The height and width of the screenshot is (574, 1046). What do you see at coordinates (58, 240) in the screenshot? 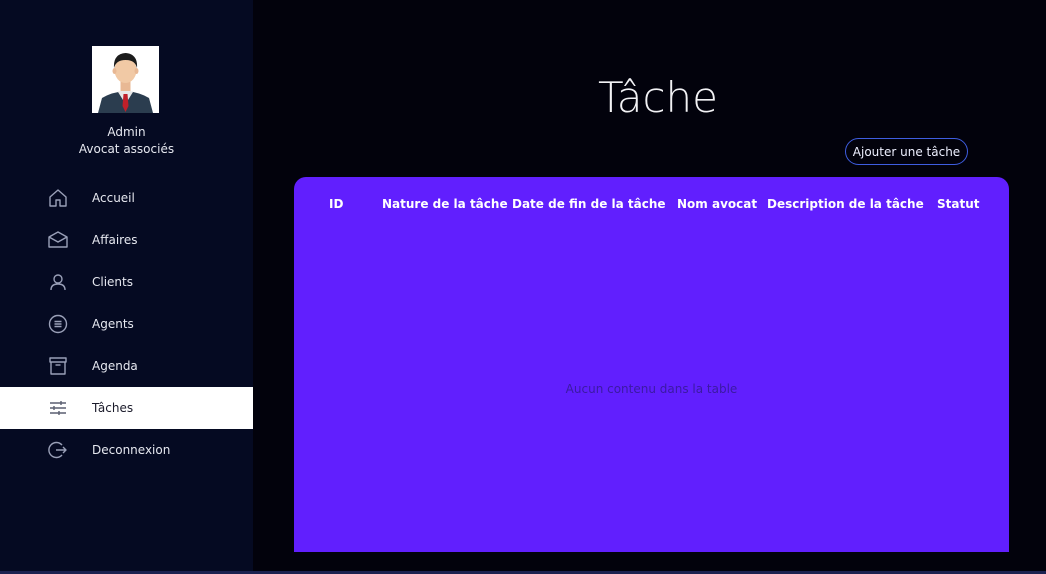
I see `envelope-icon` at bounding box center [58, 240].